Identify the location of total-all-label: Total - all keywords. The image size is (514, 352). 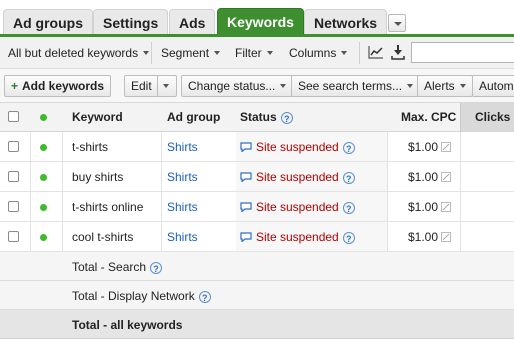
(127, 325).